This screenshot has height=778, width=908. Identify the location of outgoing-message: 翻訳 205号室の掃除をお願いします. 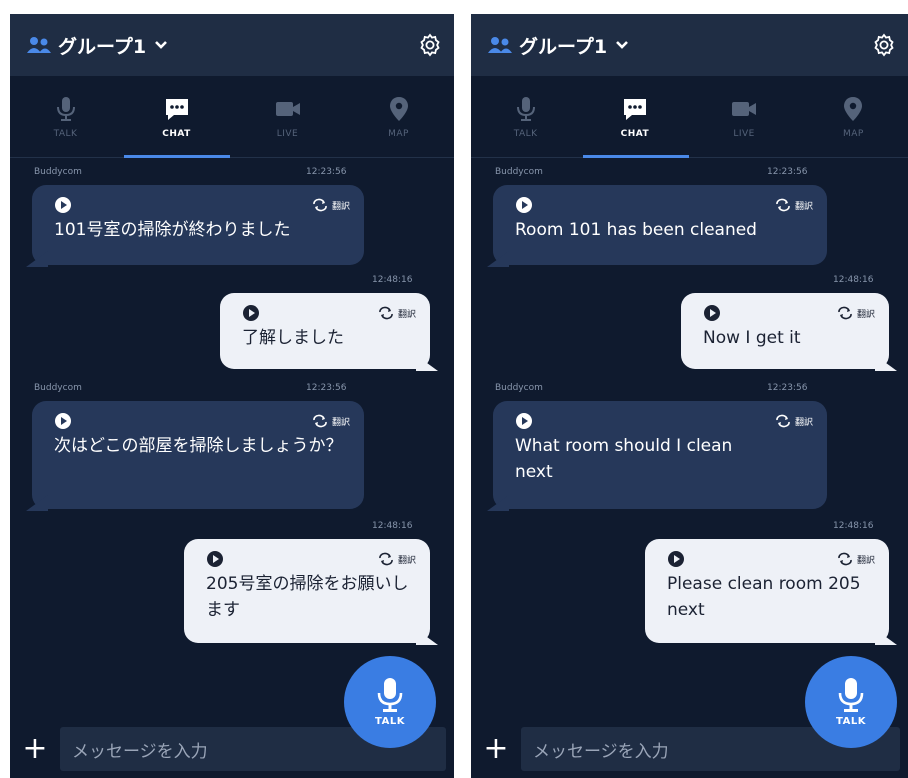
(307, 591).